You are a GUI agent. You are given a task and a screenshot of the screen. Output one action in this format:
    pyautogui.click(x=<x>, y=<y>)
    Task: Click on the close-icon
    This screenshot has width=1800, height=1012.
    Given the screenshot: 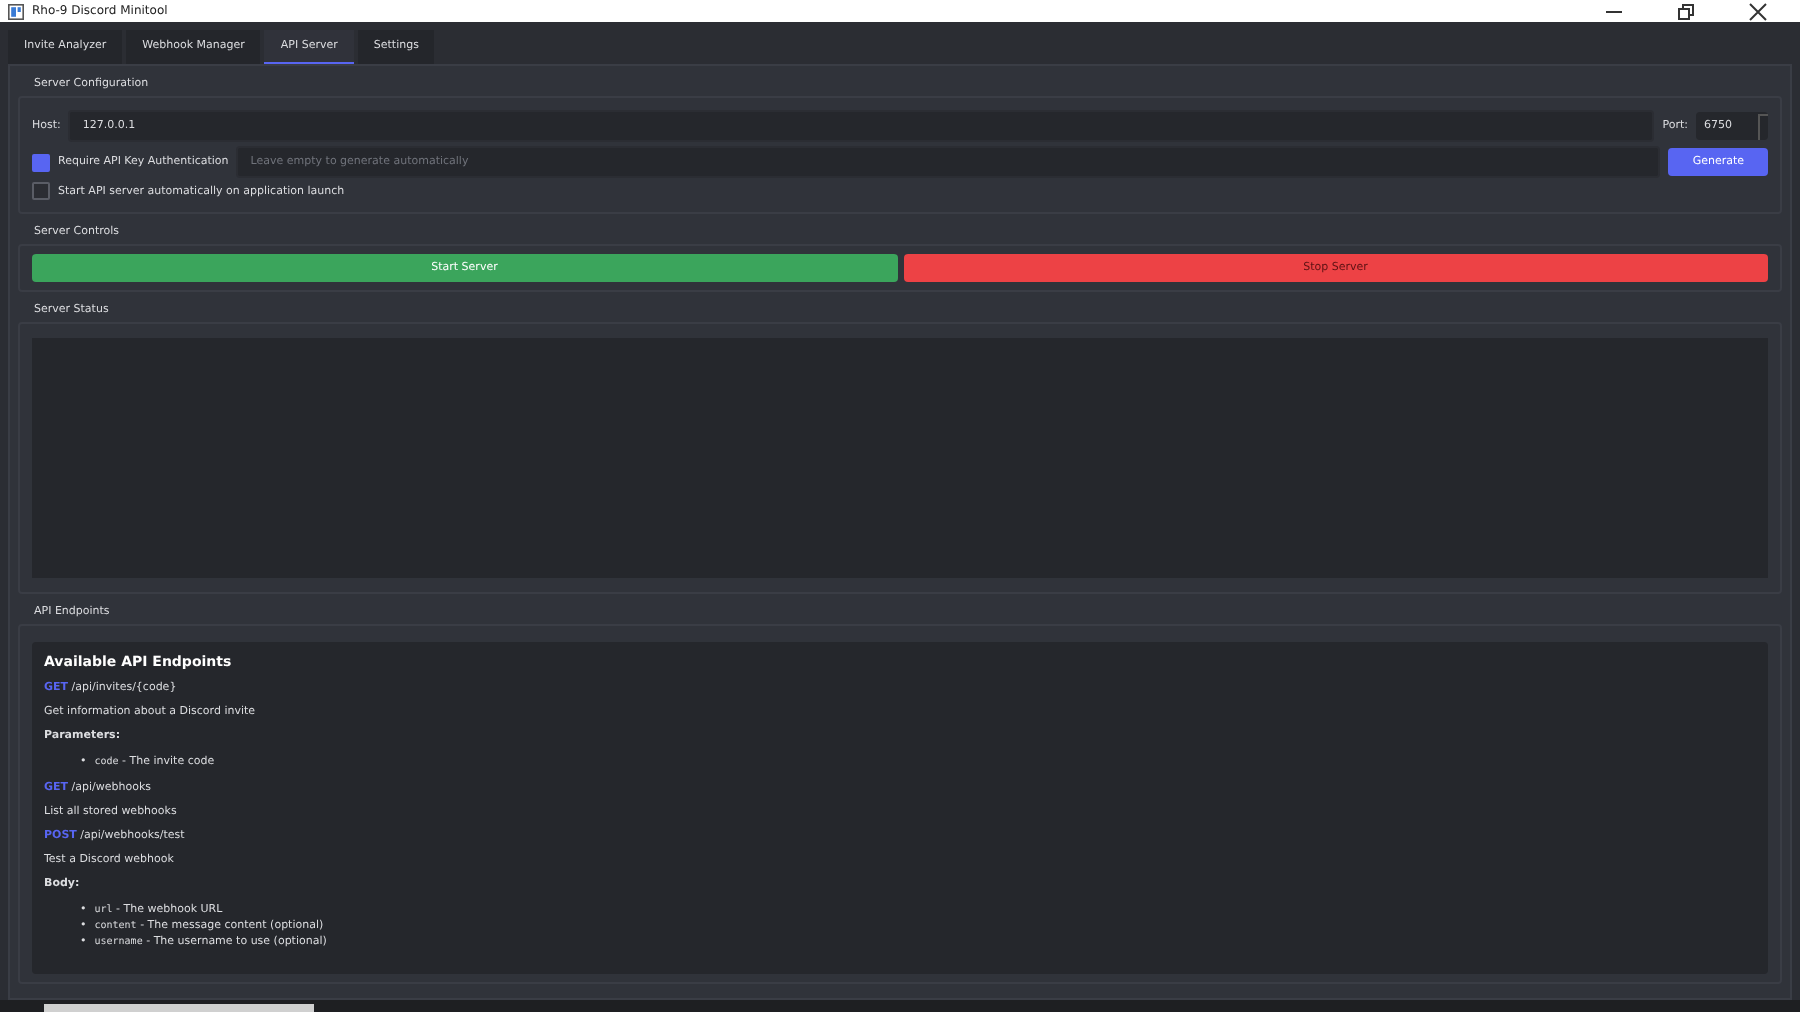 What is the action you would take?
    pyautogui.click(x=1758, y=11)
    